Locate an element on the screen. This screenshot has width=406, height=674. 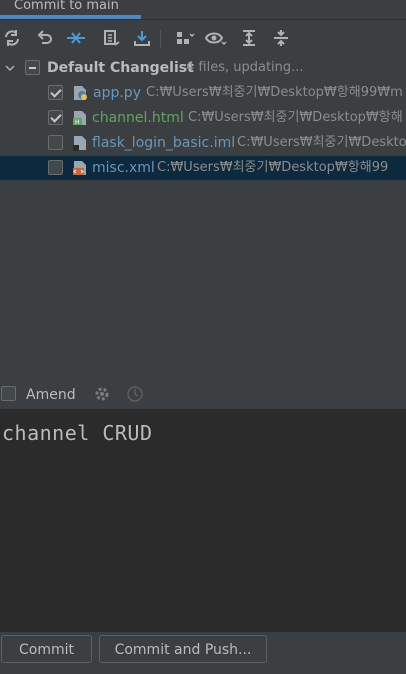
collapse-all-button is located at coordinates (281, 38).